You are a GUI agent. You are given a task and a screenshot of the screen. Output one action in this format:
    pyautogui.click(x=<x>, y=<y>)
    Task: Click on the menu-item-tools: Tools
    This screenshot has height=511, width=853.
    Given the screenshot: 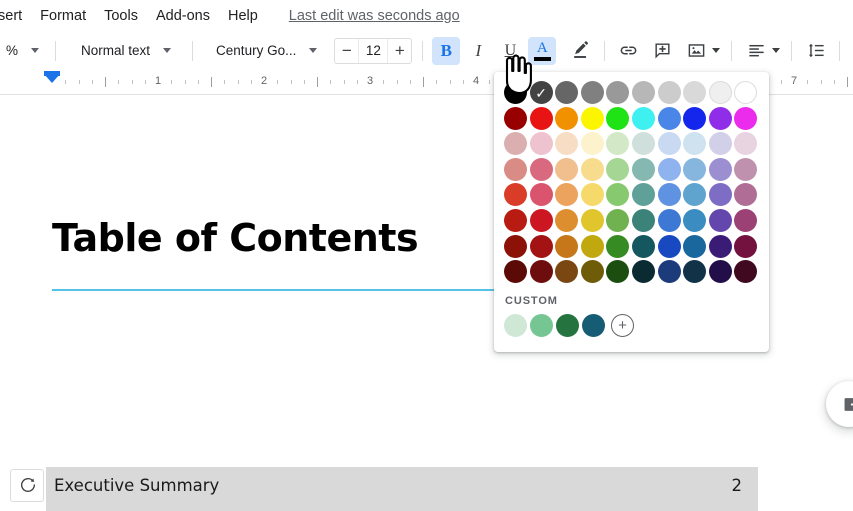 What is the action you would take?
    pyautogui.click(x=121, y=16)
    